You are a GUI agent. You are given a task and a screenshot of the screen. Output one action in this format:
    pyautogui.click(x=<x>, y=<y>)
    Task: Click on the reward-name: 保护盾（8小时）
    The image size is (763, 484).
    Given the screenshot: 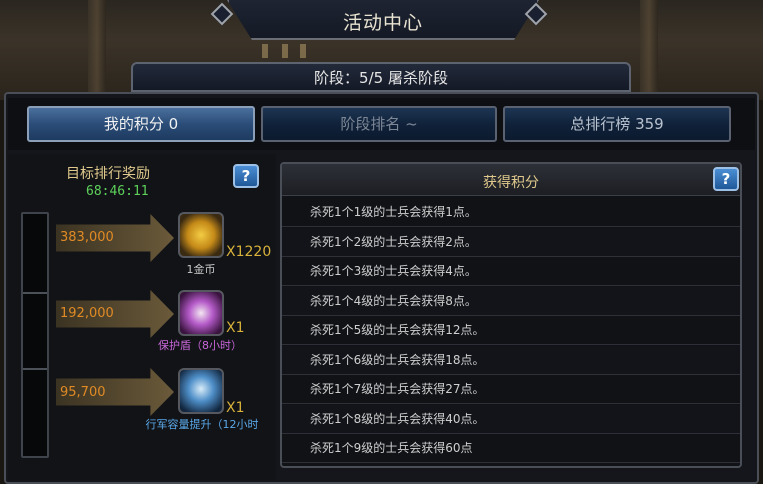 What is the action you would take?
    pyautogui.click(x=200, y=345)
    